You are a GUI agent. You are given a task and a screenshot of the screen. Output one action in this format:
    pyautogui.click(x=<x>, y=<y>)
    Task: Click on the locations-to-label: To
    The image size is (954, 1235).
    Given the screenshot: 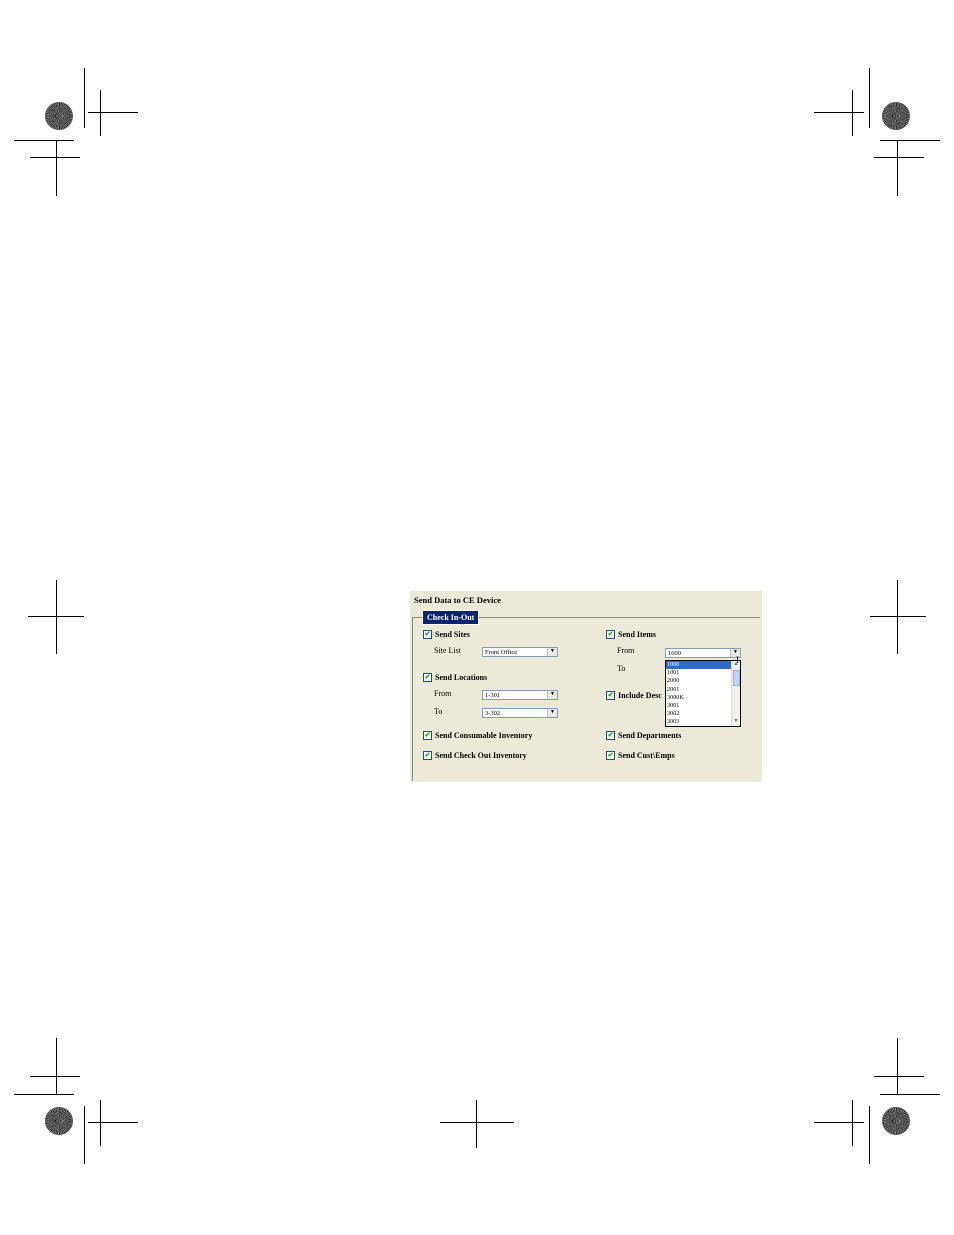 What is the action you would take?
    pyautogui.click(x=438, y=711)
    